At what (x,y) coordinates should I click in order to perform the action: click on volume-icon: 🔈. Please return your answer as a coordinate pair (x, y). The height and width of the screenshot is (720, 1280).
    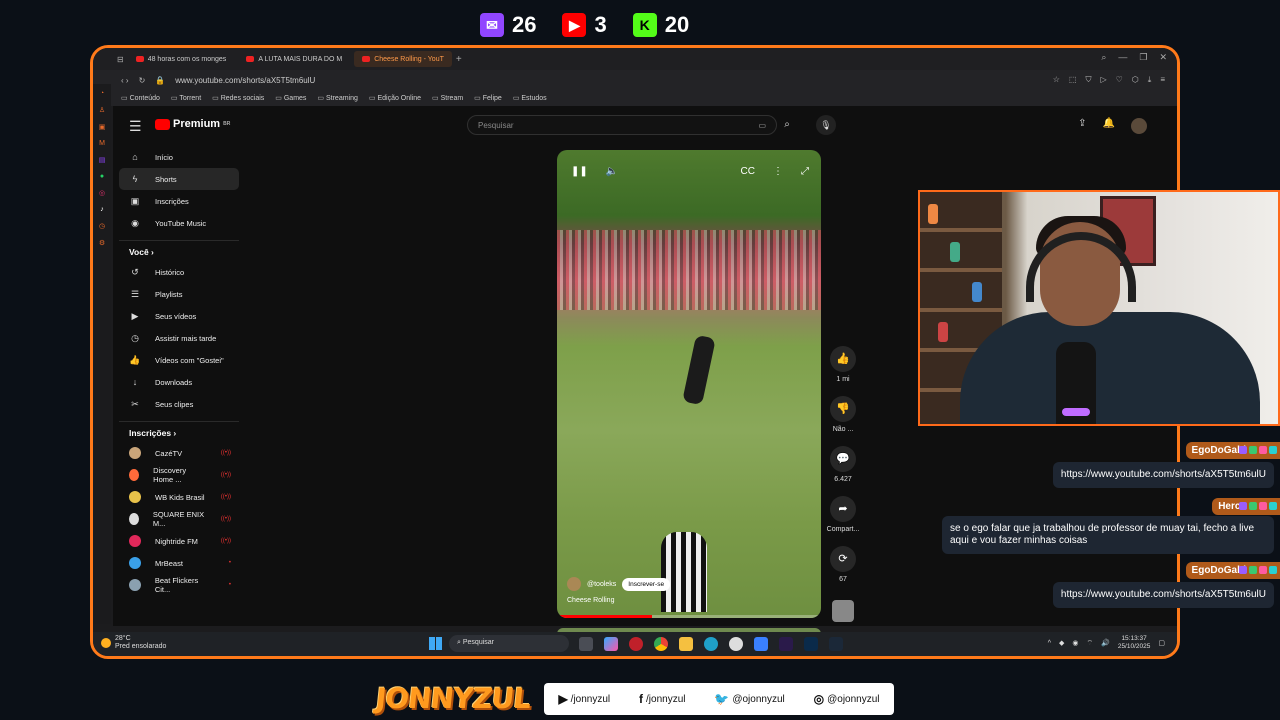
    Looking at the image, I should click on (612, 171).